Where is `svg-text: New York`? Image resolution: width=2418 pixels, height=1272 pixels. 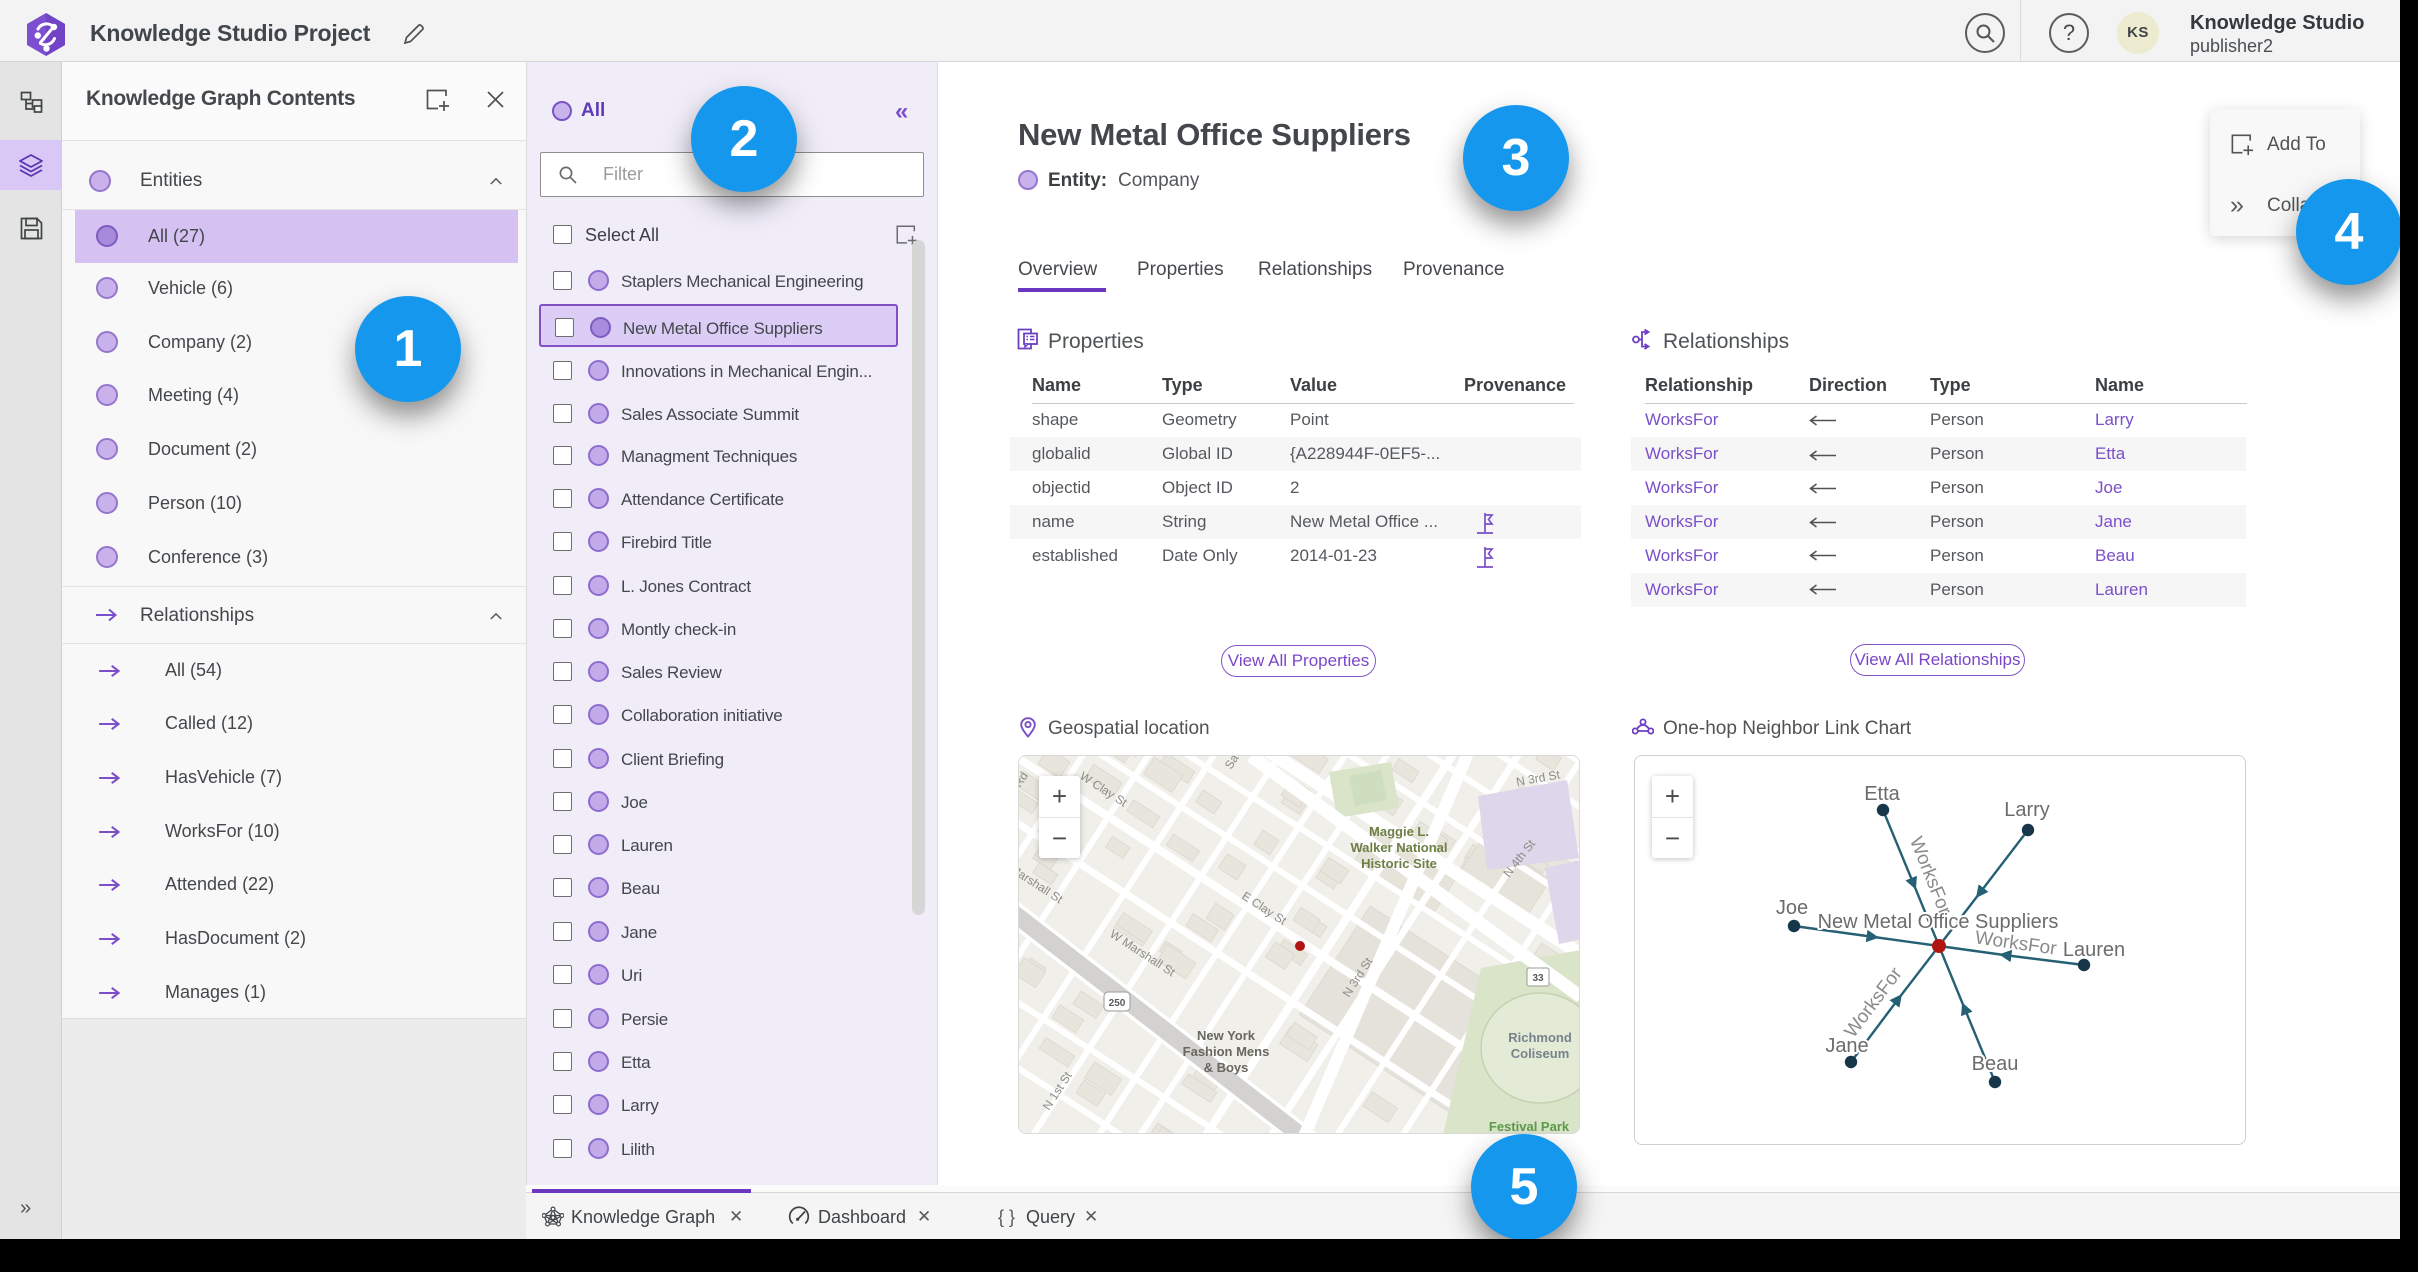
svg-text: New York is located at coordinates (1226, 1035).